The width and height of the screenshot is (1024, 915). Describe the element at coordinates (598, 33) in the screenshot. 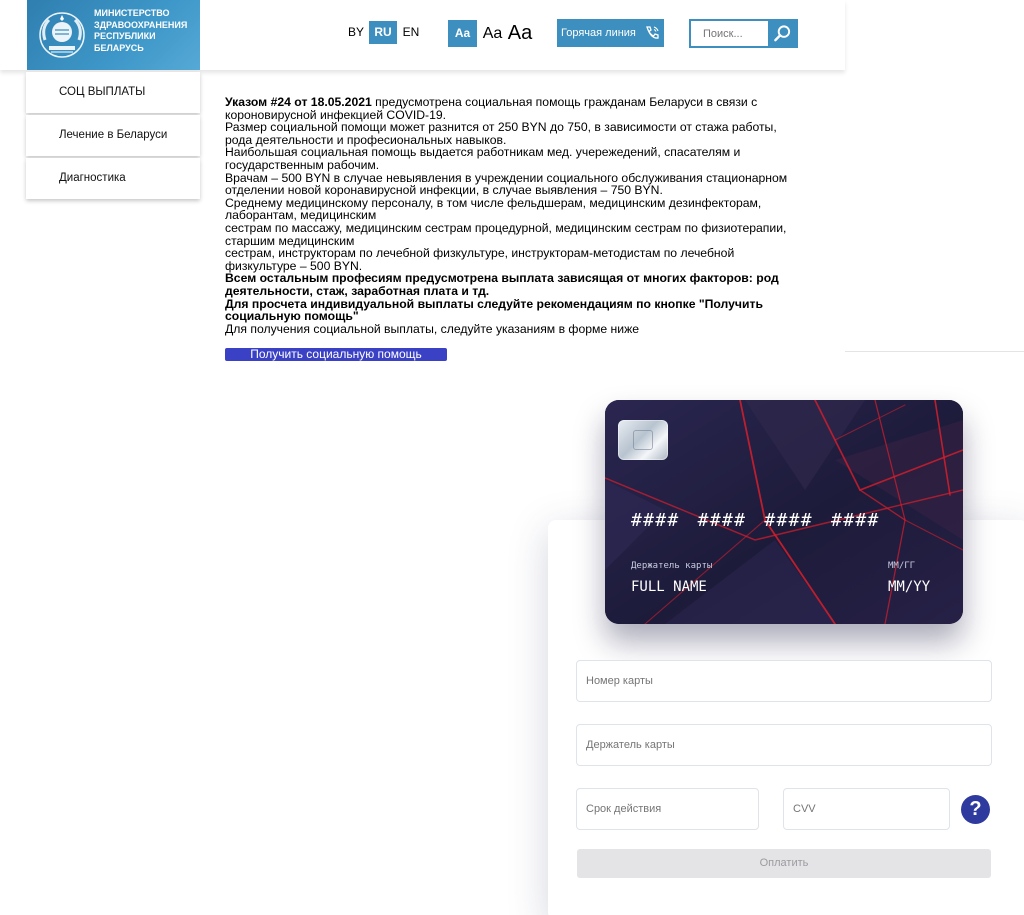

I see `hotline-label: Горячая линия` at that location.